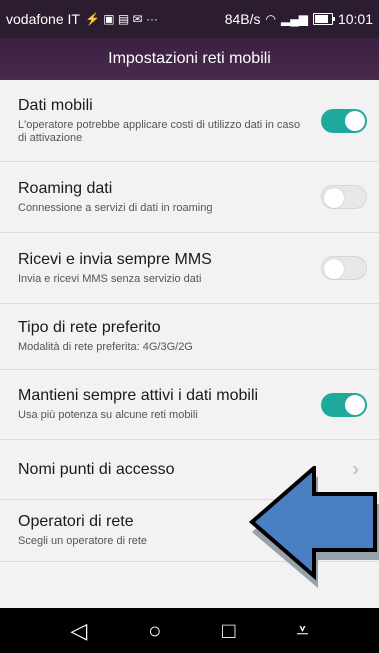 The image size is (379, 653). What do you see at coordinates (270, 19) in the screenshot?
I see `wifi-icon: ◠` at bounding box center [270, 19].